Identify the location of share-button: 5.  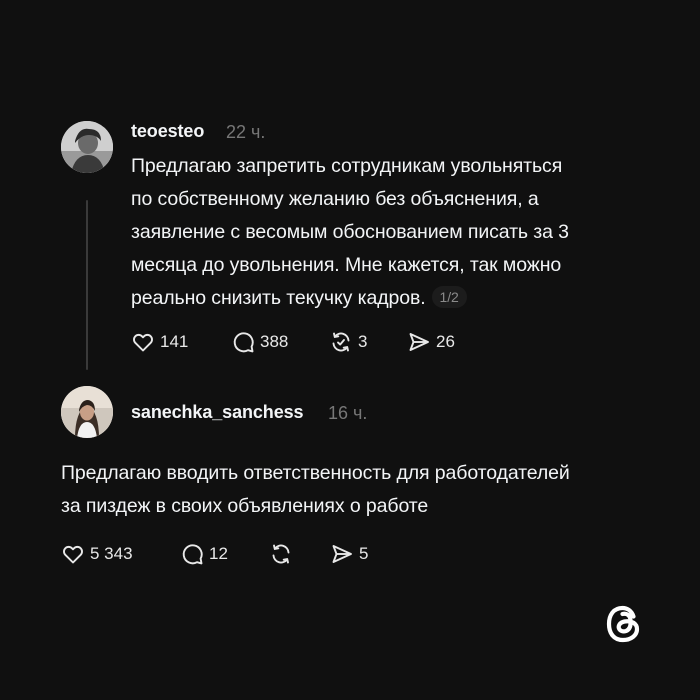
(349, 554).